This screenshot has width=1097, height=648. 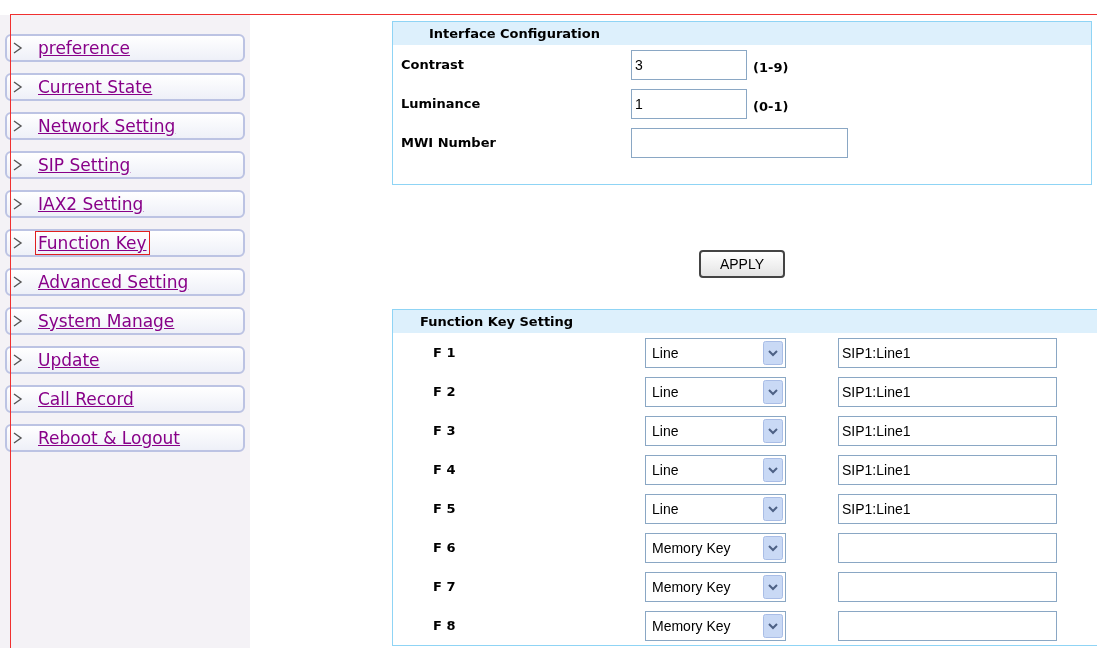 What do you see at coordinates (433, 64) in the screenshot?
I see `field-label: Contrast` at bounding box center [433, 64].